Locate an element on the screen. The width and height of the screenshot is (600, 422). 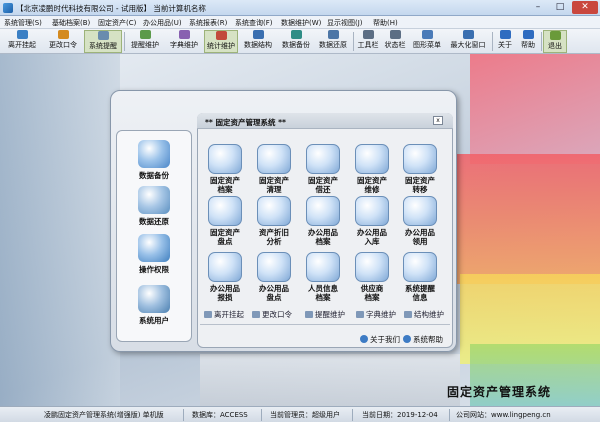
asset-transfer-icon is located at coordinates (420, 159).